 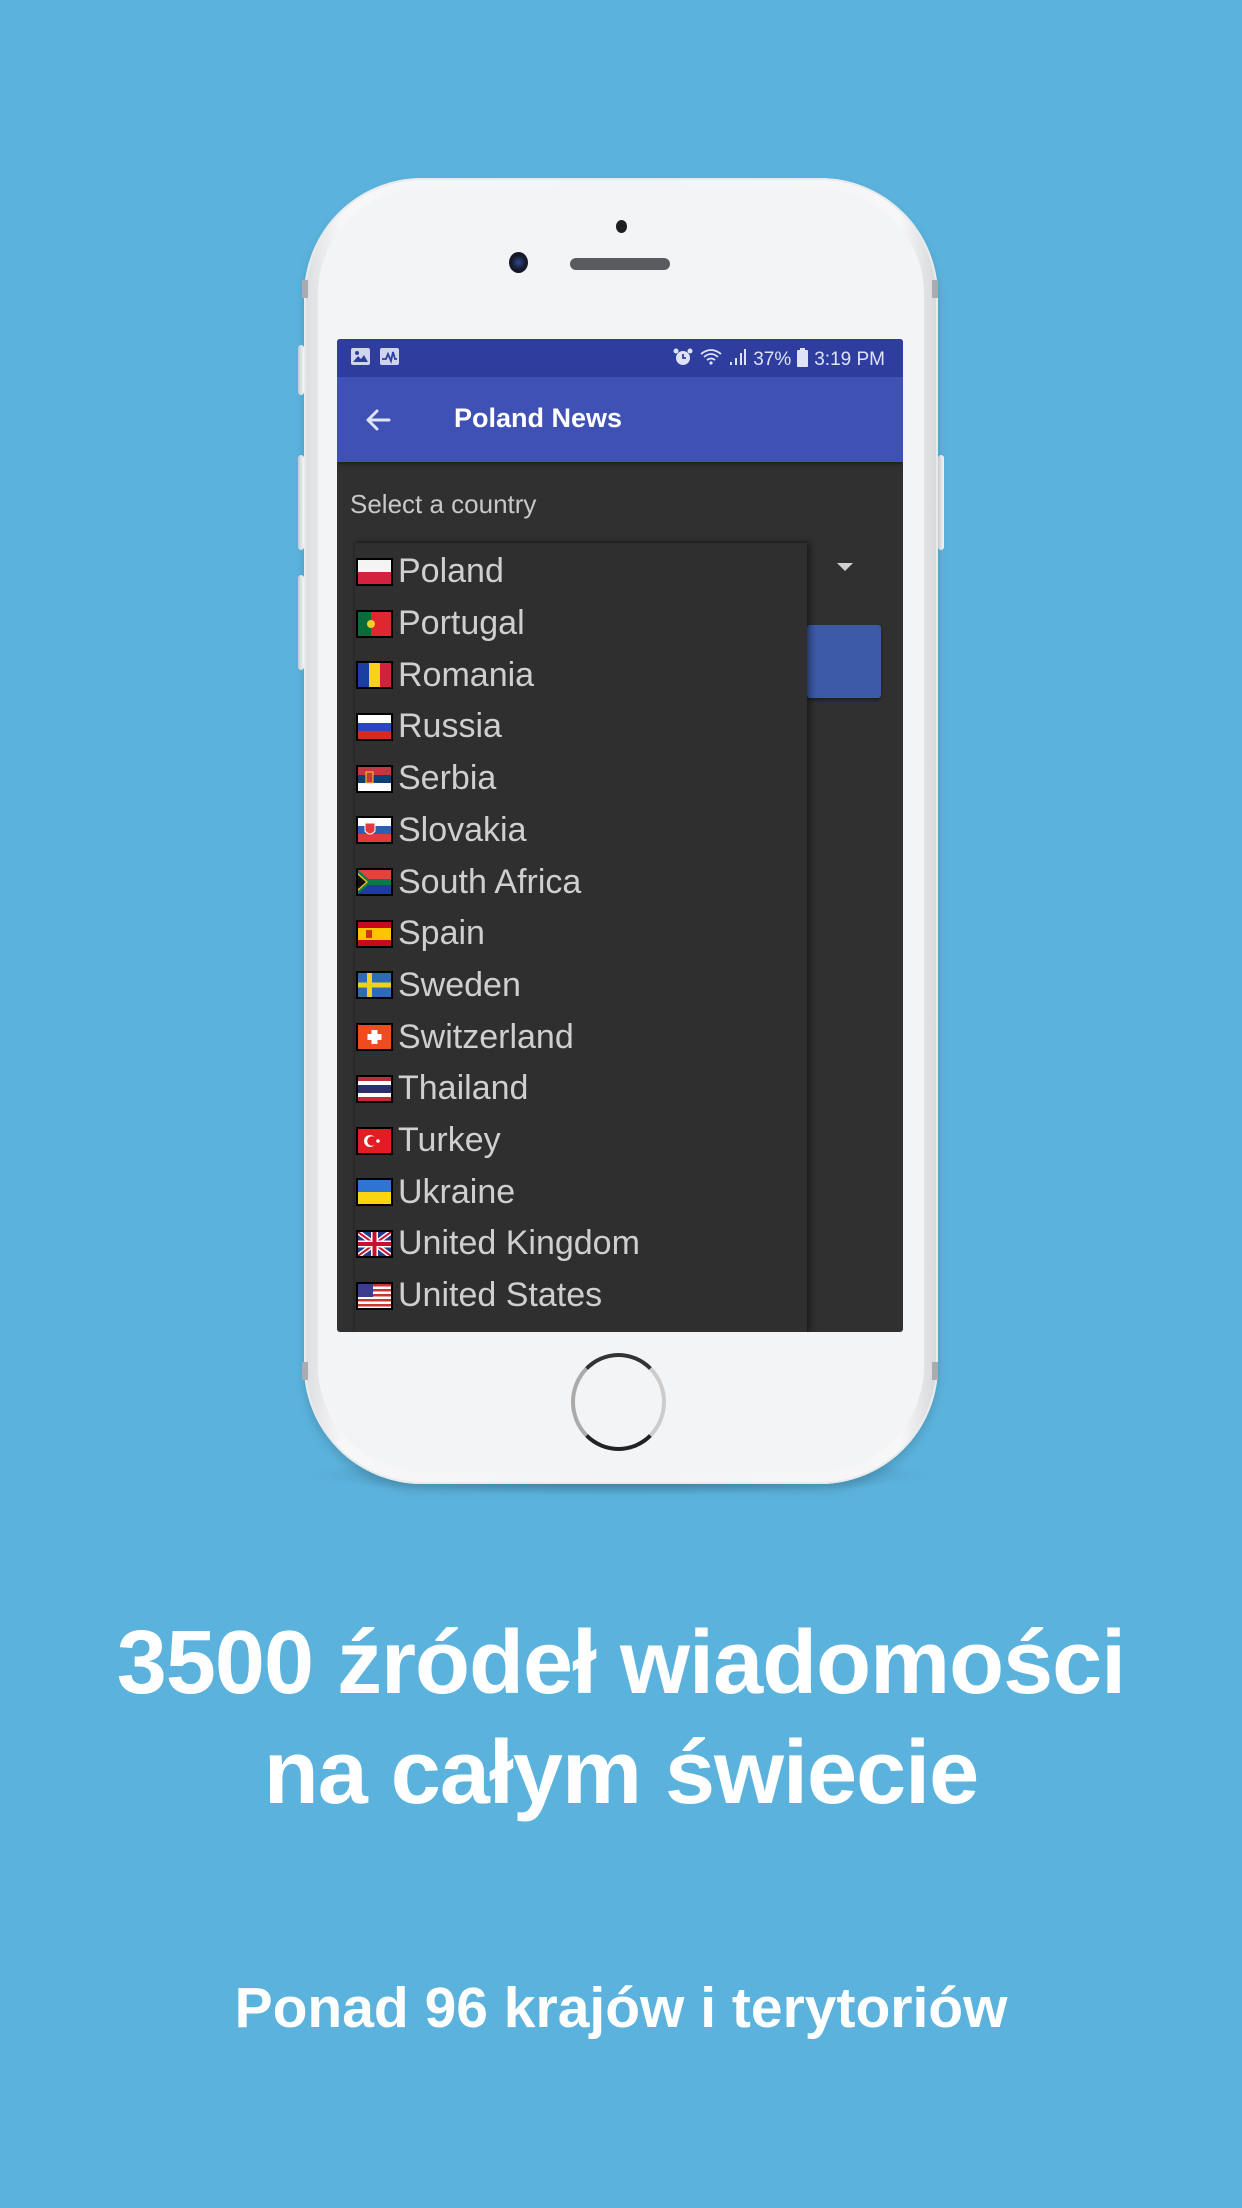 I want to click on flag-us-icon, so click(x=374, y=1295).